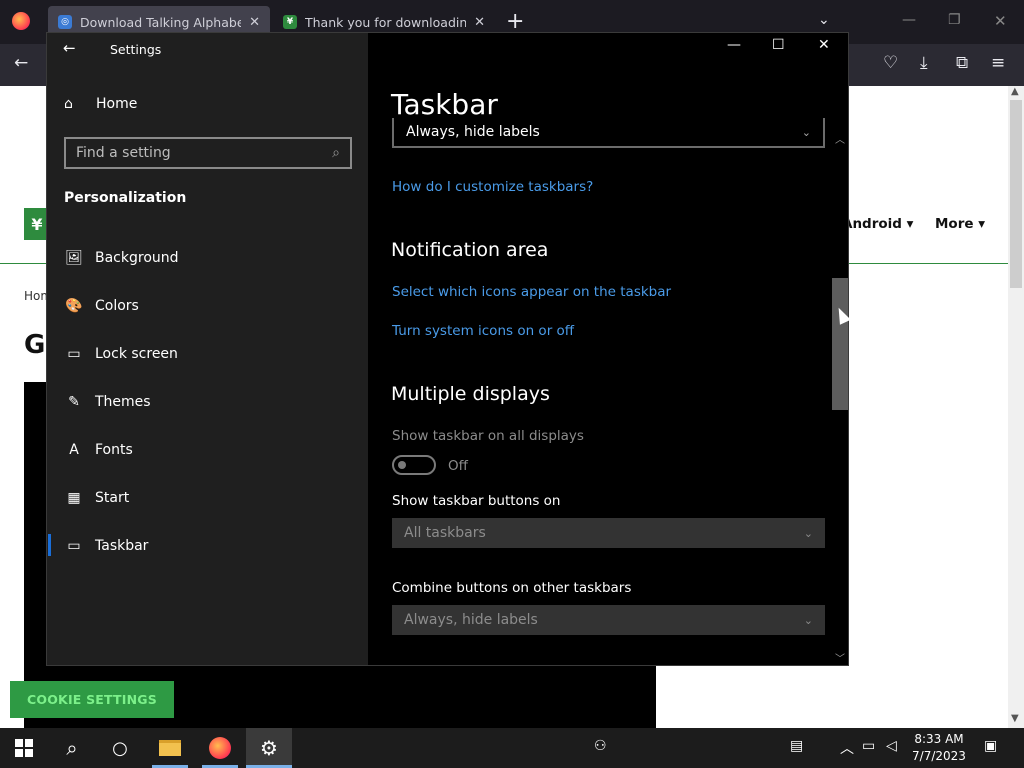 The image size is (1024, 768). Describe the element at coordinates (515, 21) in the screenshot. I see `new-tab-button: +` at that location.